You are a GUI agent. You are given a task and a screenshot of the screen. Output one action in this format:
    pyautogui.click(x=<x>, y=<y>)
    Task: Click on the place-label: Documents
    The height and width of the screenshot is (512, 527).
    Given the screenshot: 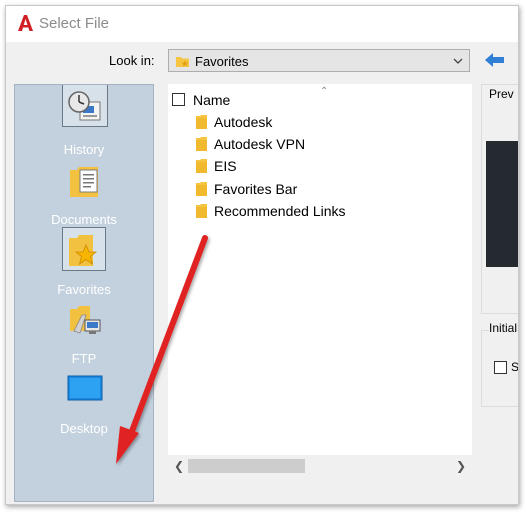 What is the action you would take?
    pyautogui.click(x=84, y=219)
    